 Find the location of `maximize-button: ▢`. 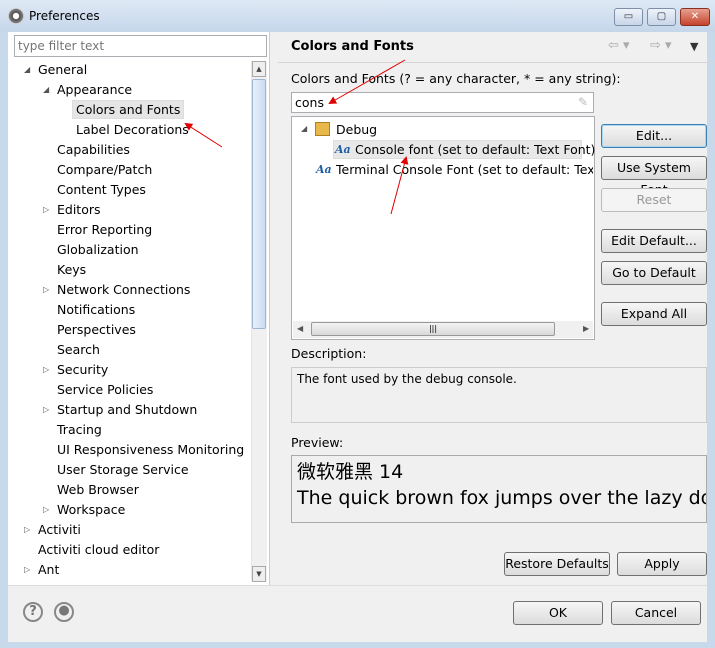

maximize-button: ▢ is located at coordinates (661, 17).